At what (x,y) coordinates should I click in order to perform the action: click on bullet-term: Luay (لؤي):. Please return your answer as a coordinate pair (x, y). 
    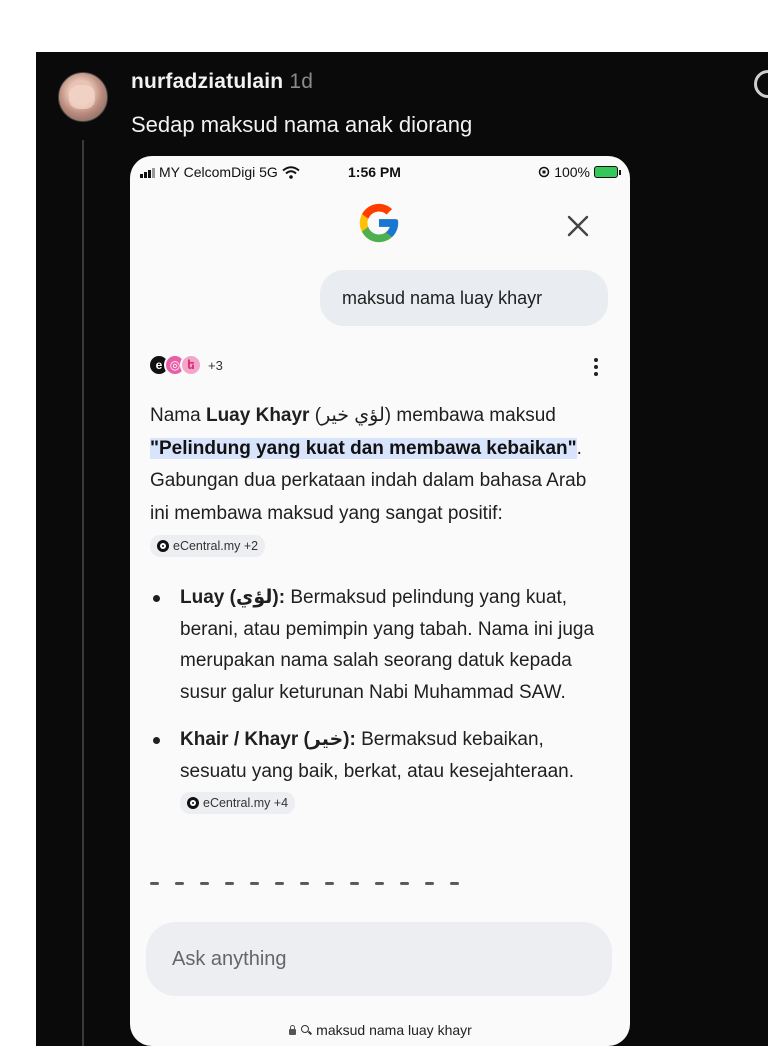
    Looking at the image, I should click on (233, 597).